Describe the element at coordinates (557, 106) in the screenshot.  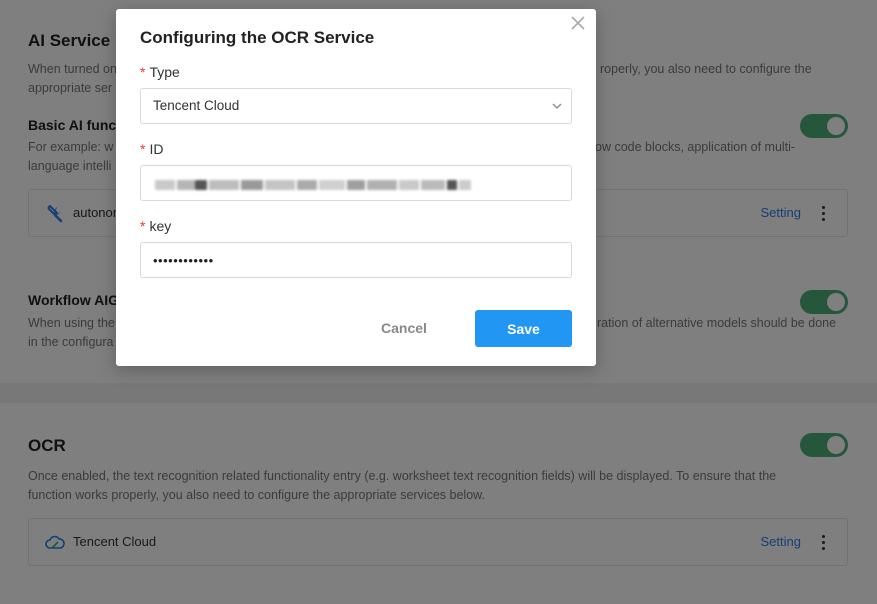
I see `chevron-down-icon` at that location.